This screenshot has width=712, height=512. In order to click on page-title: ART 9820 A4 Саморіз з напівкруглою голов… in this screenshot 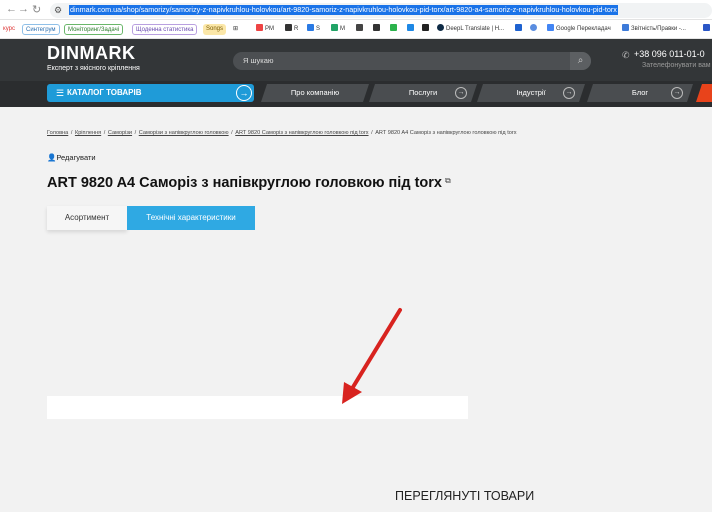, I will do `click(249, 183)`.